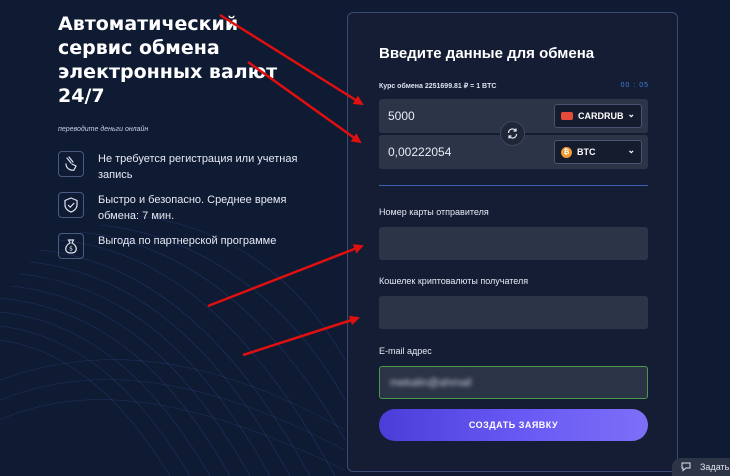 Image resolution: width=730 pixels, height=476 pixels. I want to click on feature-item: $ Выгода по партнерской программе, so click(193, 246).